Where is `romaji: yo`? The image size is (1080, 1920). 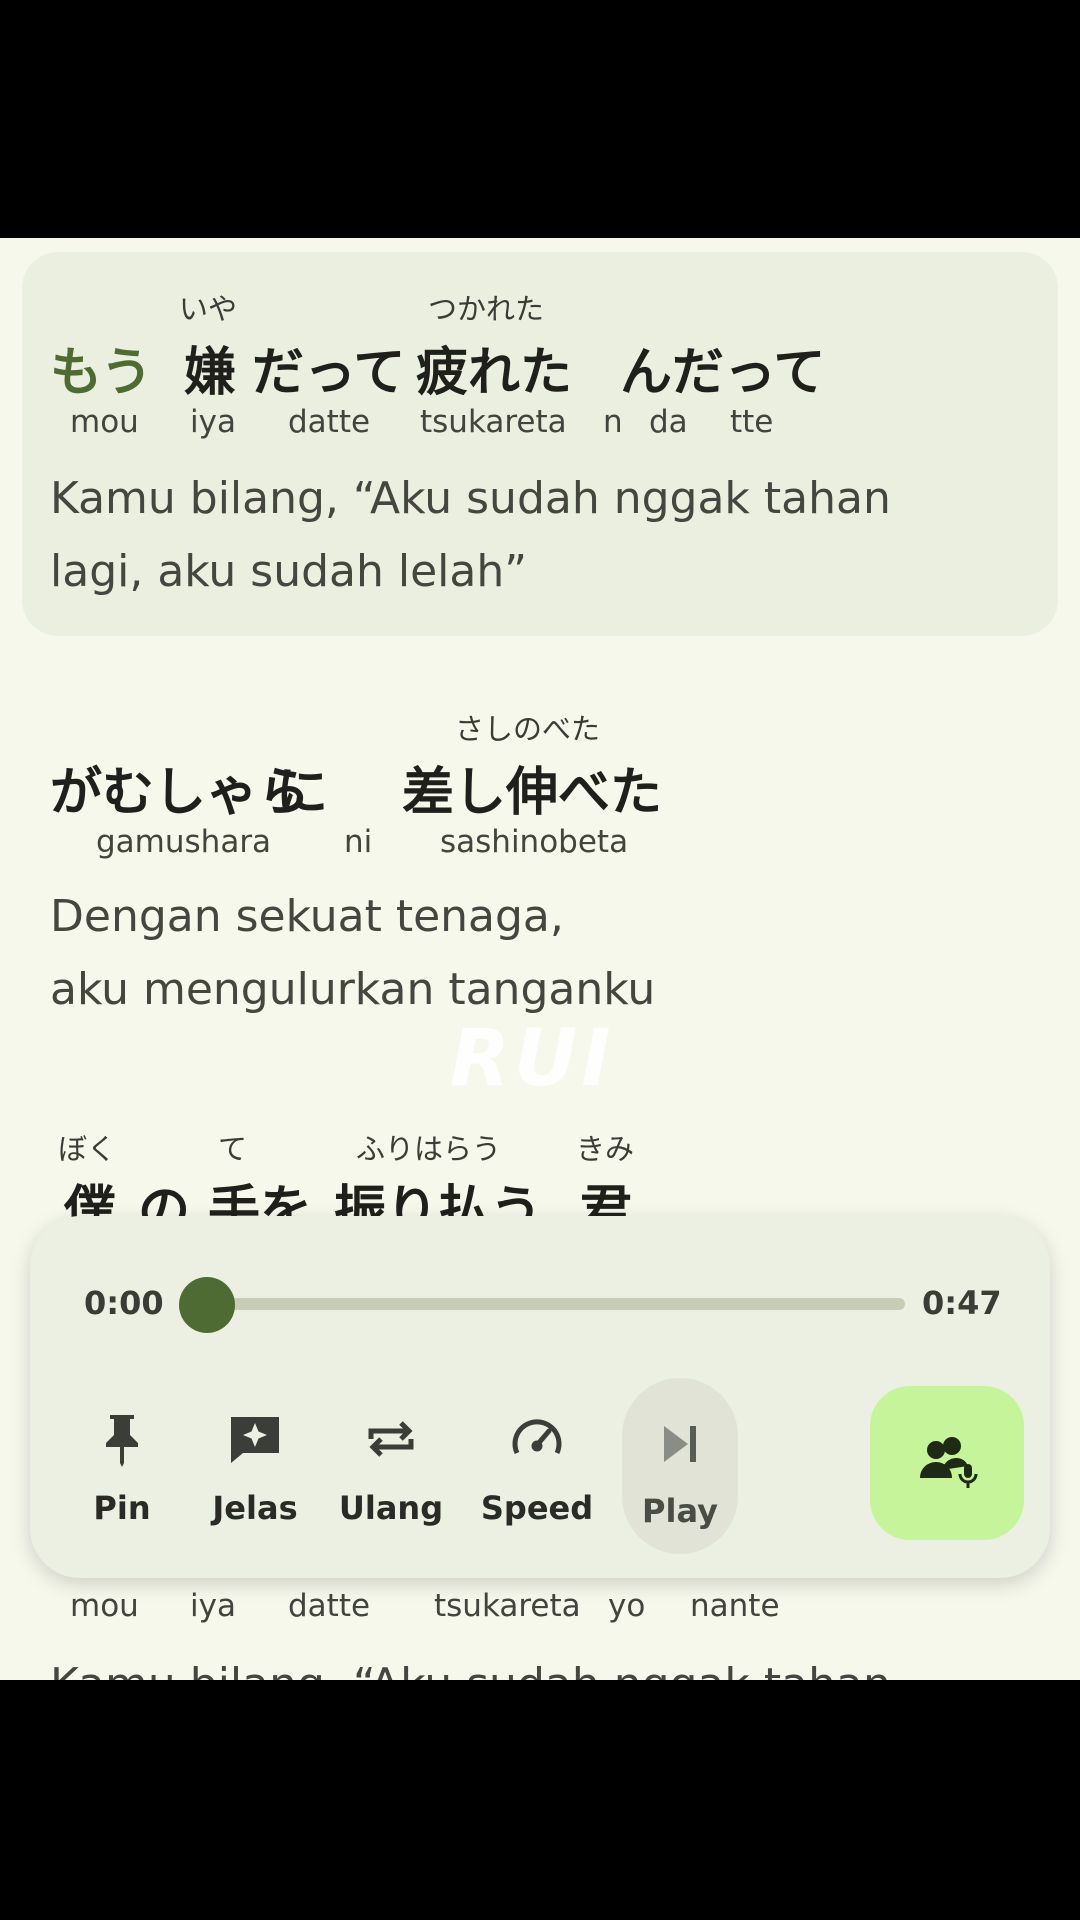 romaji: yo is located at coordinates (627, 1606).